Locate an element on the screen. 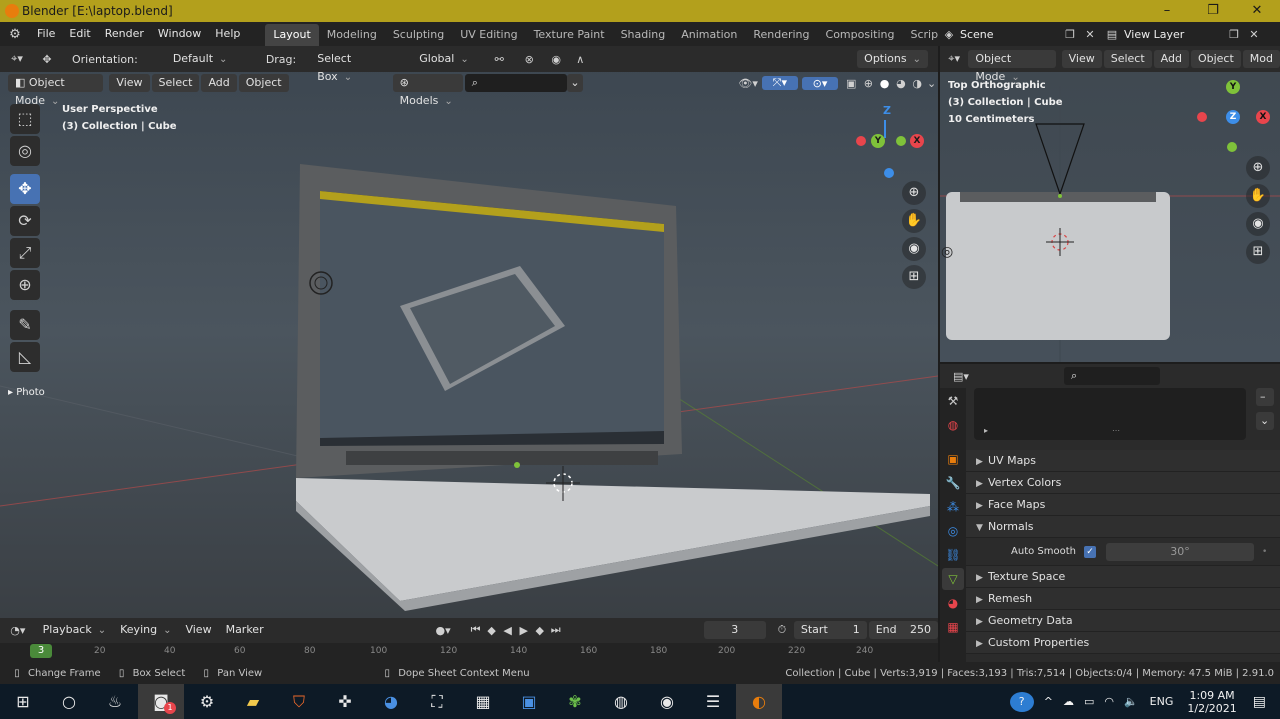  marker-menu: Marker is located at coordinates (245, 630).